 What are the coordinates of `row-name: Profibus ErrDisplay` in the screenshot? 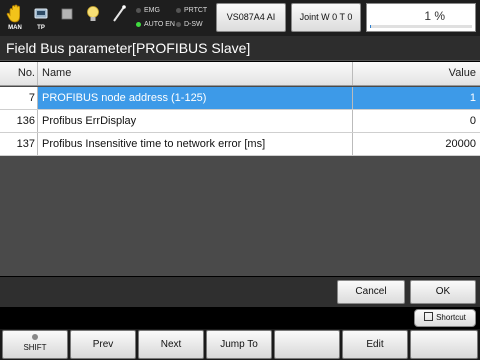 It's located at (89, 121).